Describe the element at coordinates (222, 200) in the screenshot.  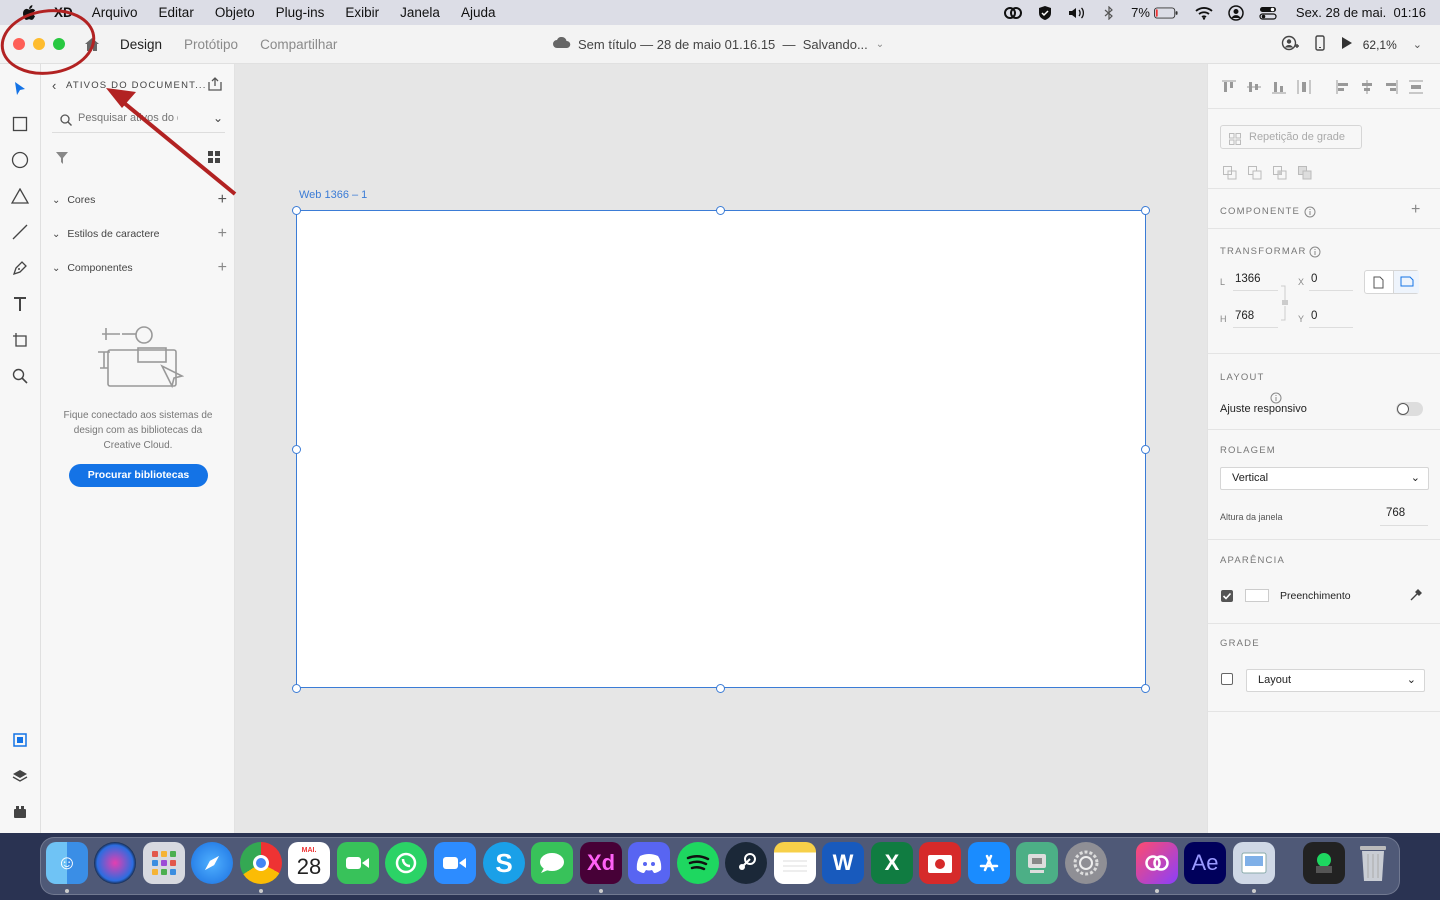
I see `add-color-icon: +` at that location.